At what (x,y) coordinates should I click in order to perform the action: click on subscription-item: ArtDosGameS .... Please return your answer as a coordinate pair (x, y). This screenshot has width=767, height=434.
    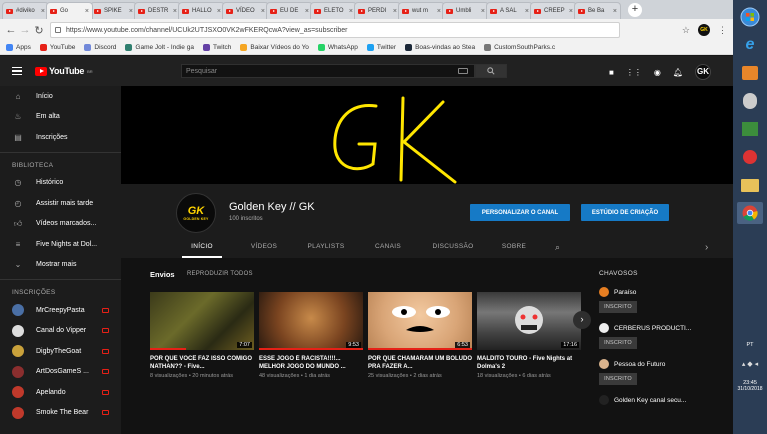
    Looking at the image, I should click on (60, 372).